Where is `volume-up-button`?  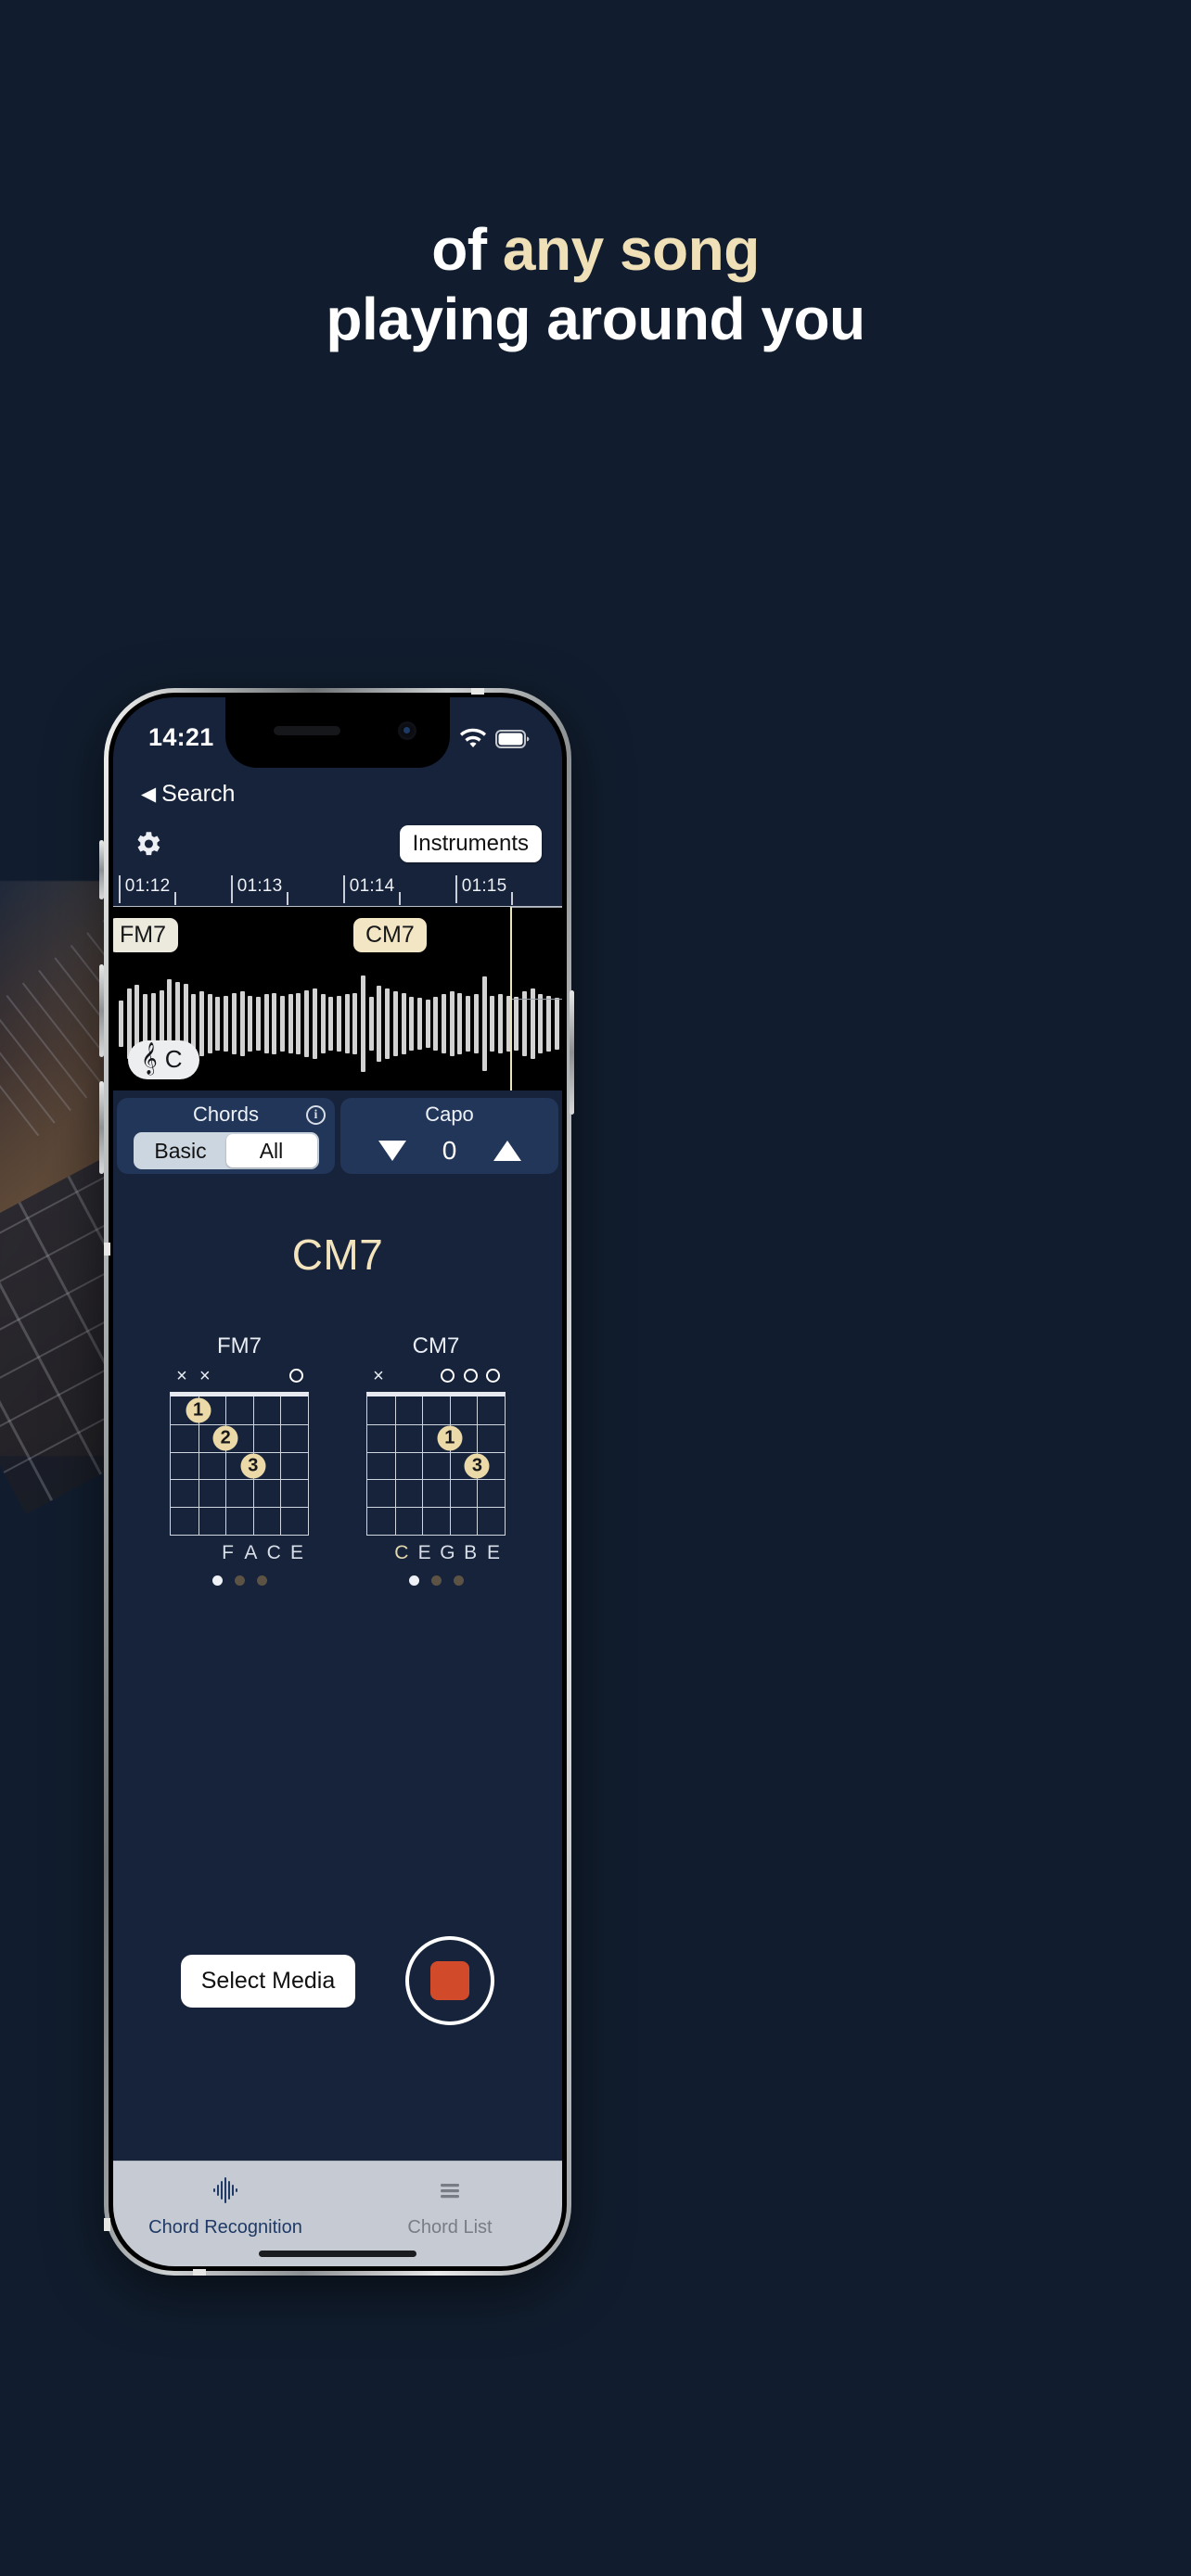
volume-up-button is located at coordinates (101, 1010).